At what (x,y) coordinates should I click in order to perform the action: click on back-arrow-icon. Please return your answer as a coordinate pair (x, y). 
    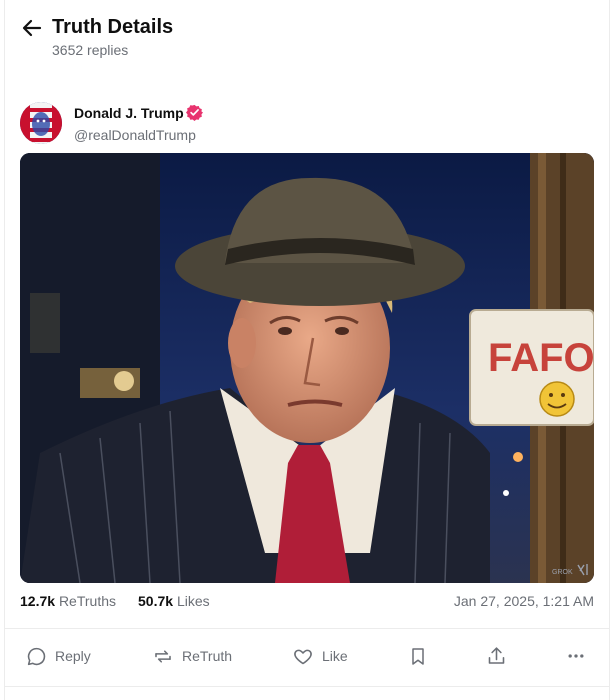
    Looking at the image, I should click on (32, 28).